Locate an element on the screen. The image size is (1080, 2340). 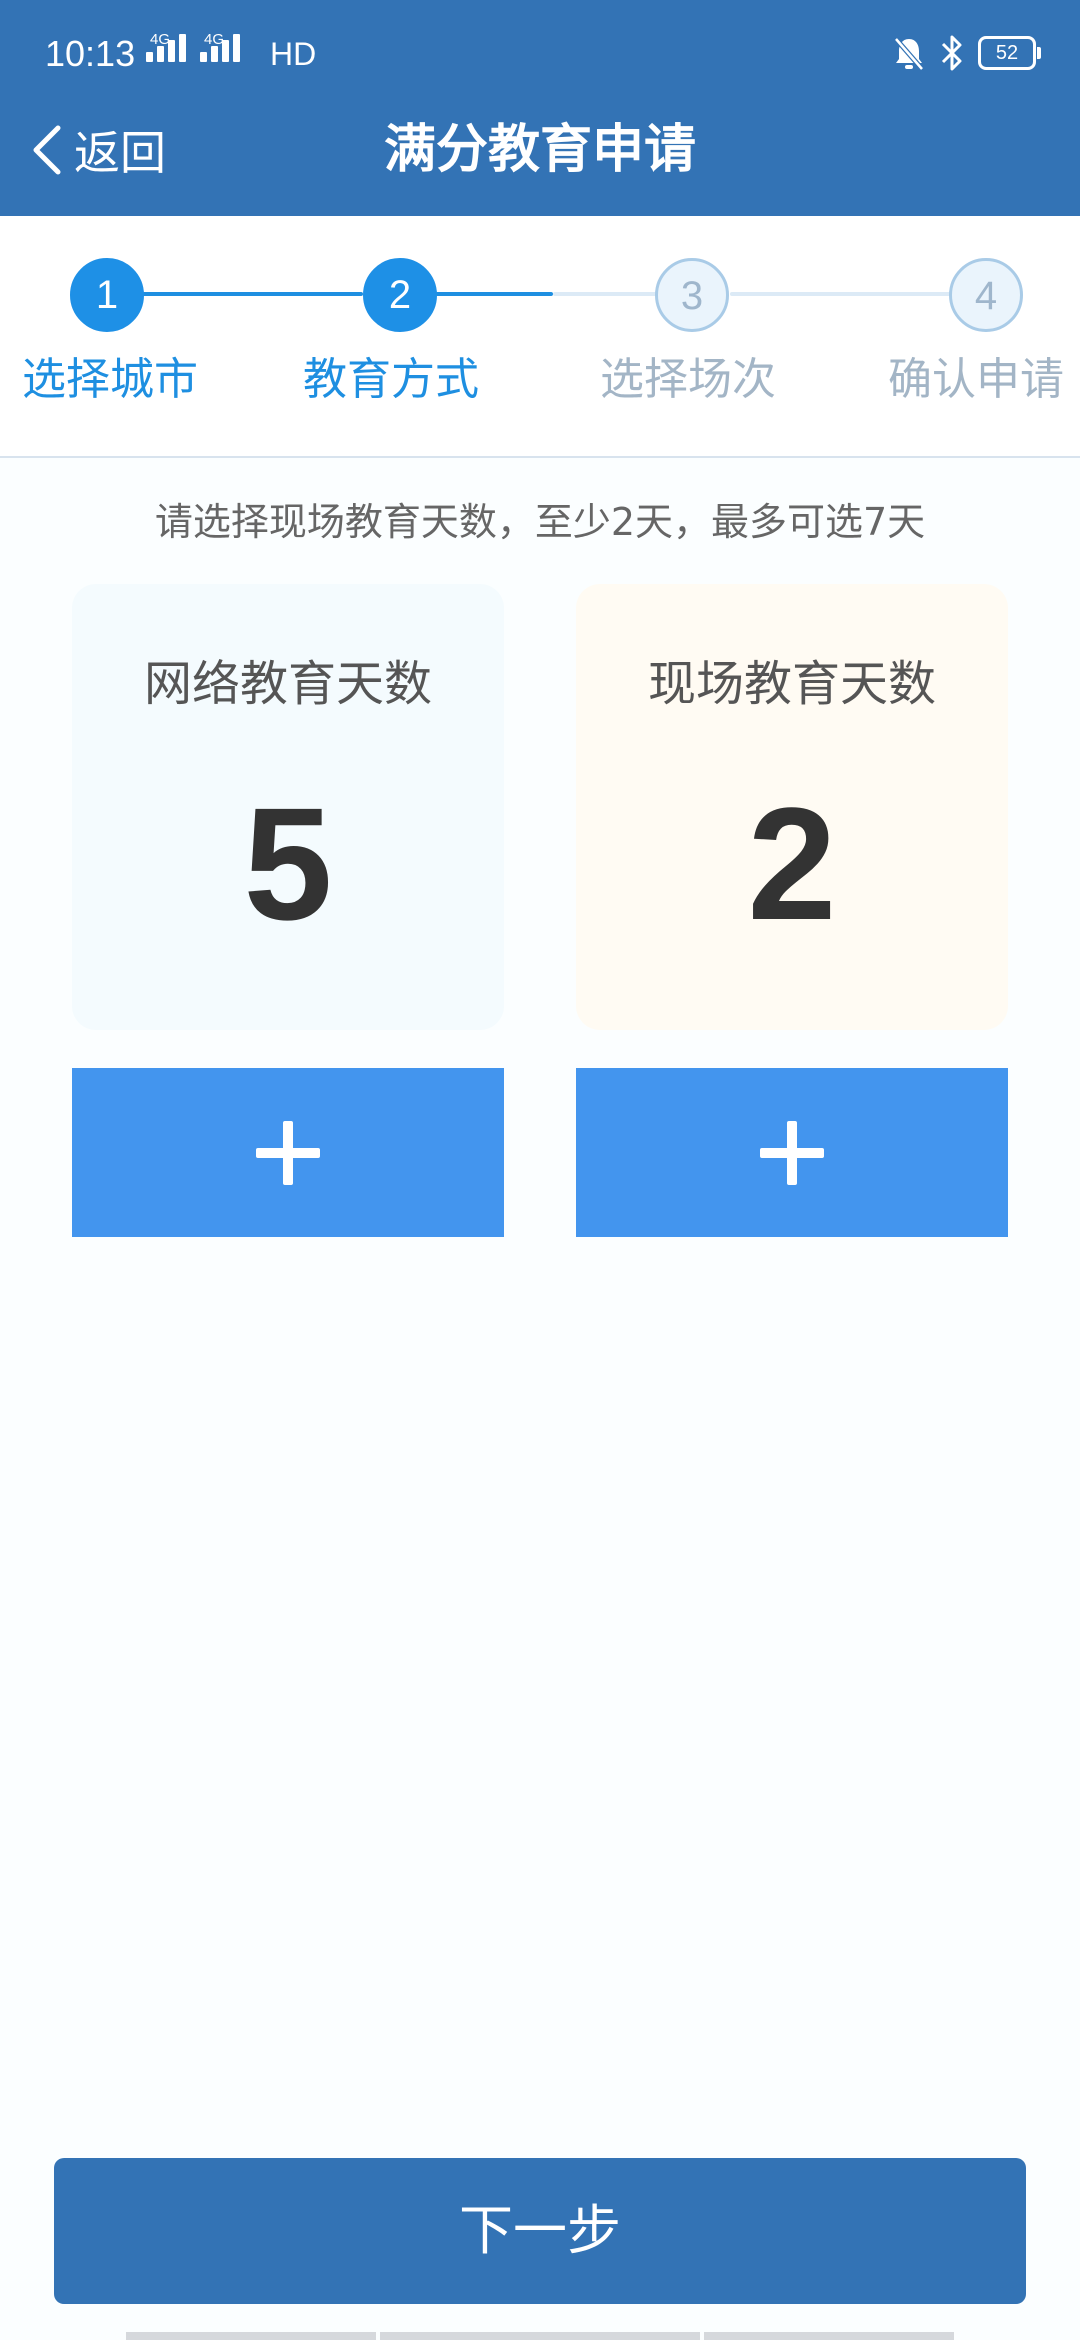
app-header: 10:13 4G 4G HD 52 满分教育申请 返回 is located at coordinates (540, 108).